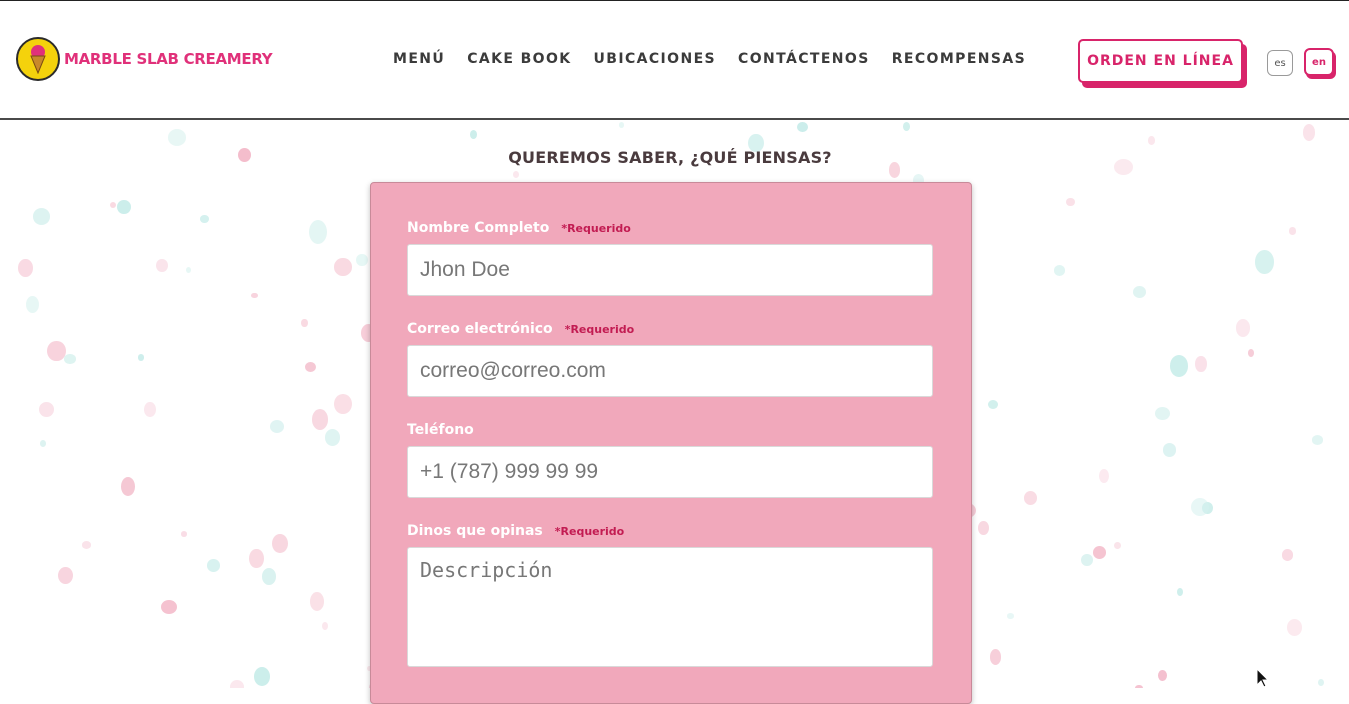  Describe the element at coordinates (655, 59) in the screenshot. I see `nav-item-locations: UBICACIONES` at that location.